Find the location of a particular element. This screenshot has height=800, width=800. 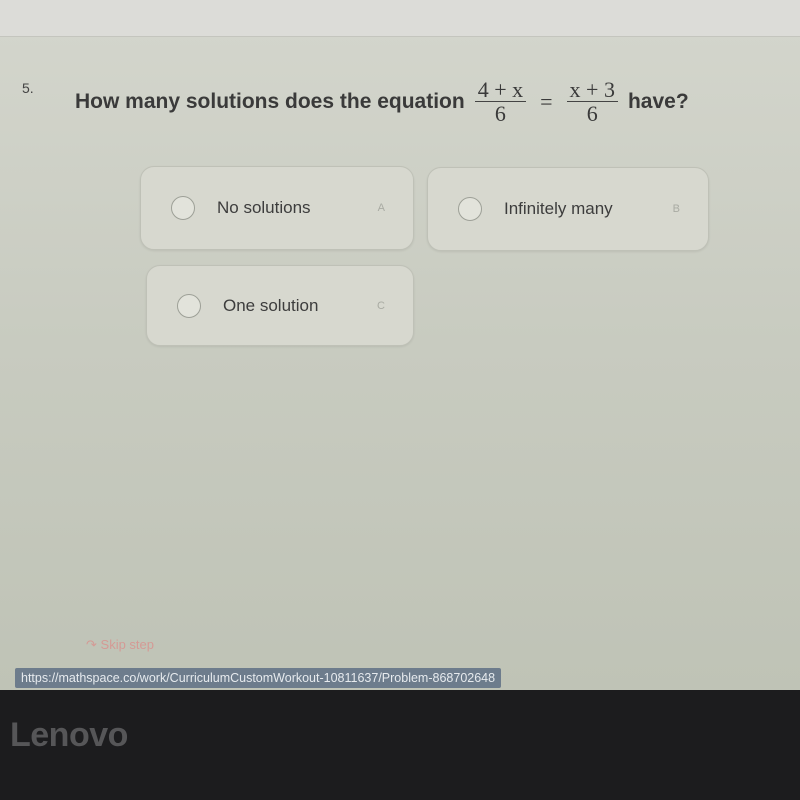

top-bar is located at coordinates (400, 18).